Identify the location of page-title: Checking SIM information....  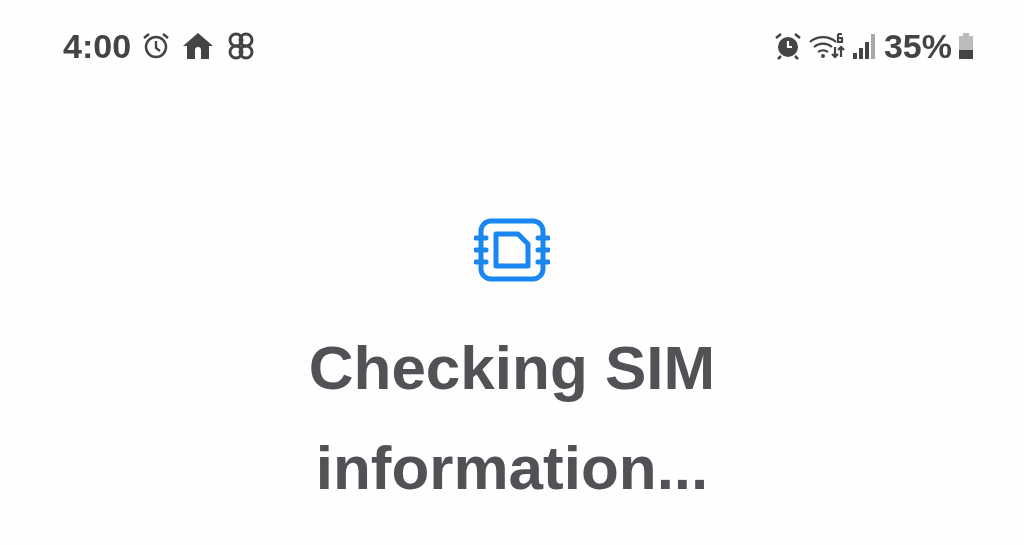
(512, 418).